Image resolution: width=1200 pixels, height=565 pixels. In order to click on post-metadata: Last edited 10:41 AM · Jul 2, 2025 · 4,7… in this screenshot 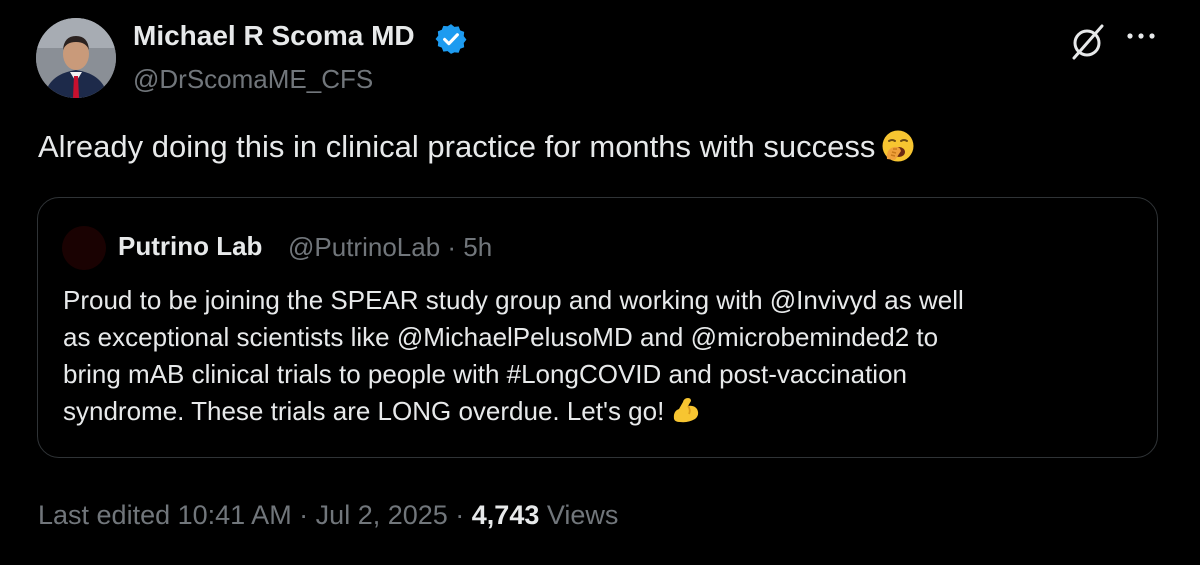, I will do `click(328, 515)`.